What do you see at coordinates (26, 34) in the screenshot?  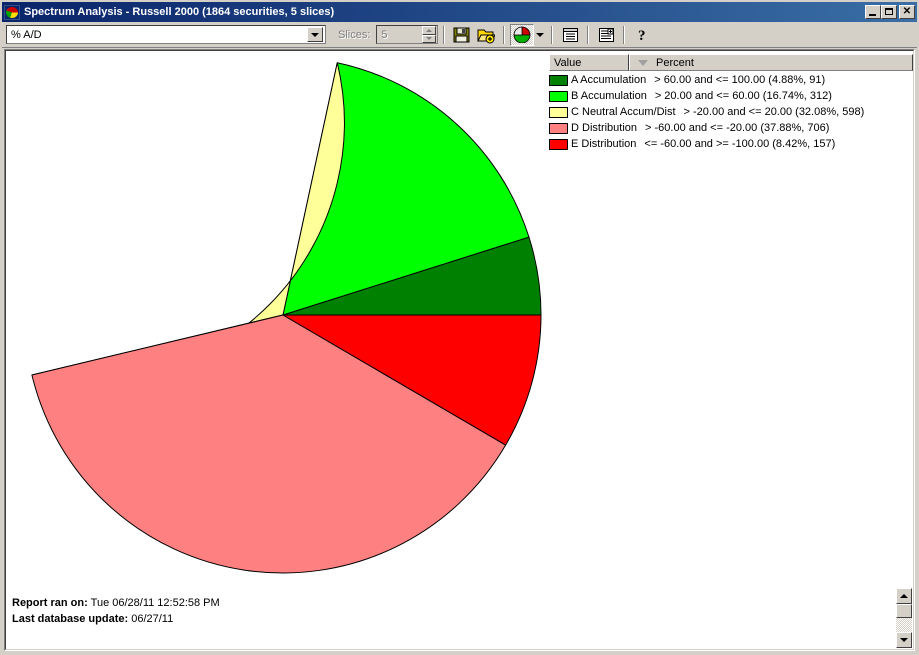 I see `indicator-combo-value: % A/D` at bounding box center [26, 34].